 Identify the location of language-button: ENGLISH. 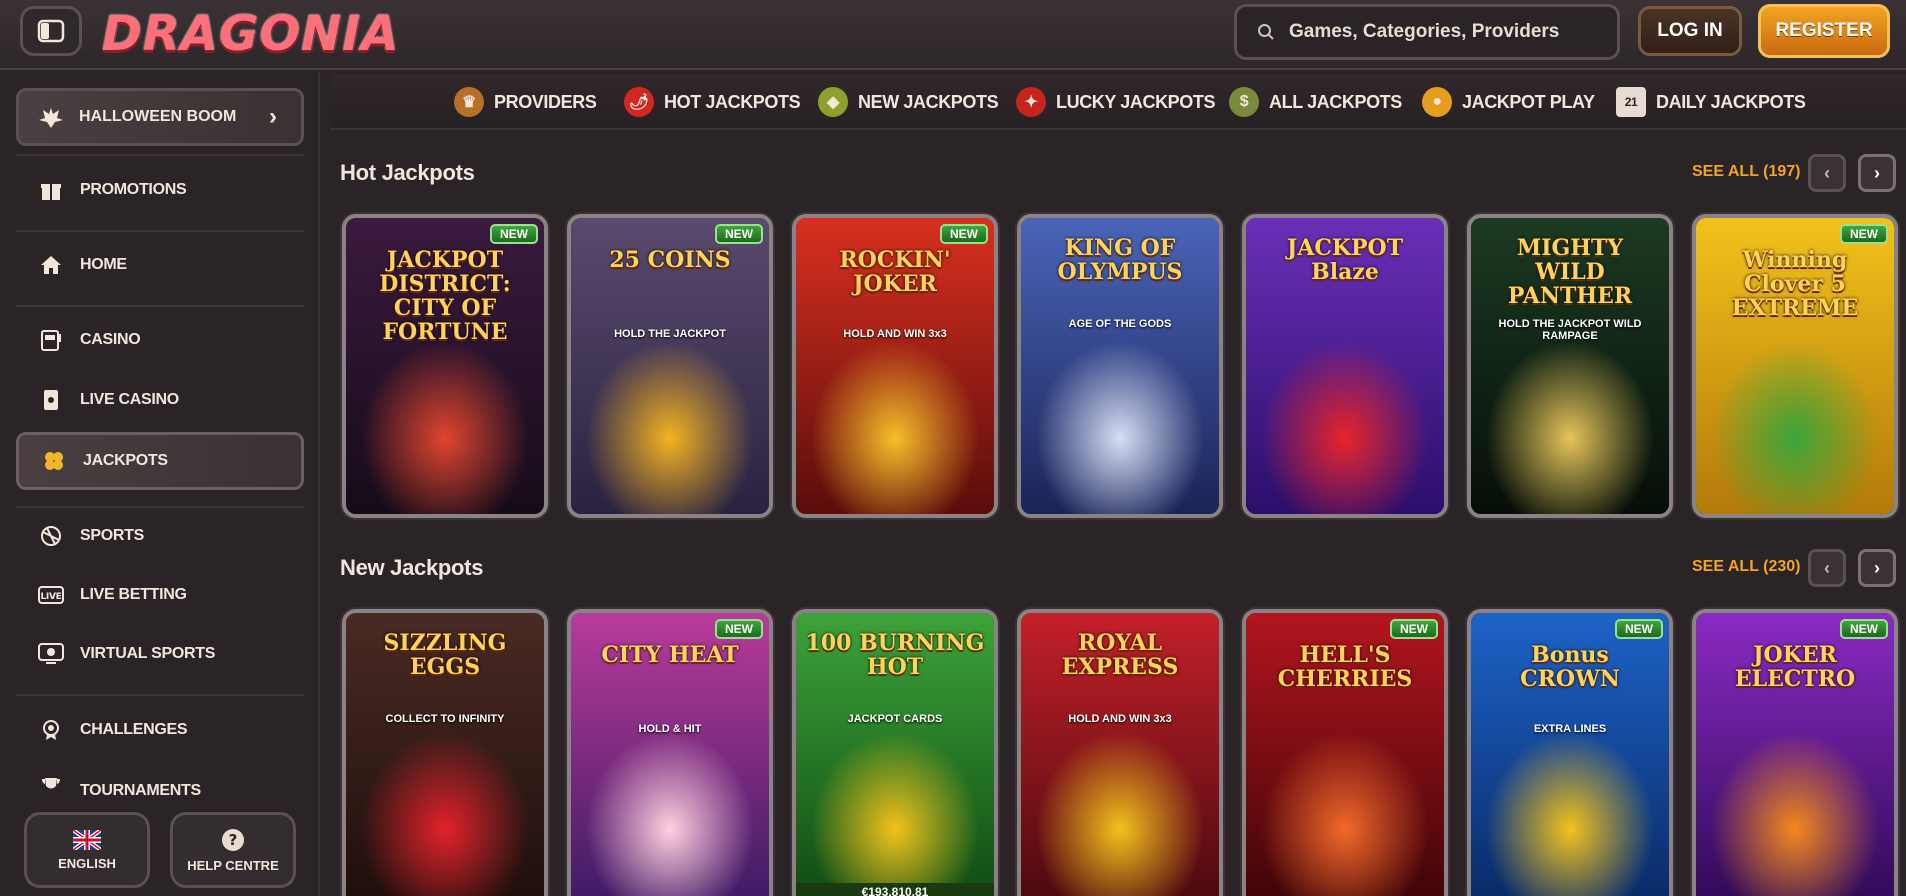
(87, 850).